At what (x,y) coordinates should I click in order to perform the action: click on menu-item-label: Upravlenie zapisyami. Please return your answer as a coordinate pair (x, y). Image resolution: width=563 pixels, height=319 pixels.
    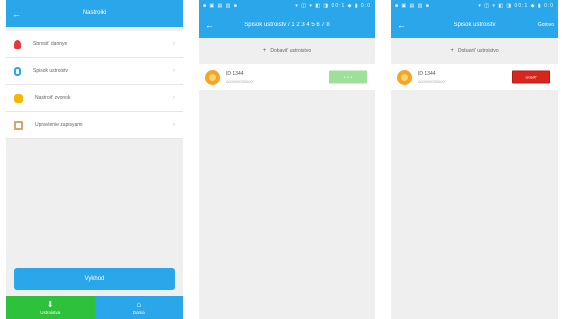
    Looking at the image, I should click on (59, 125).